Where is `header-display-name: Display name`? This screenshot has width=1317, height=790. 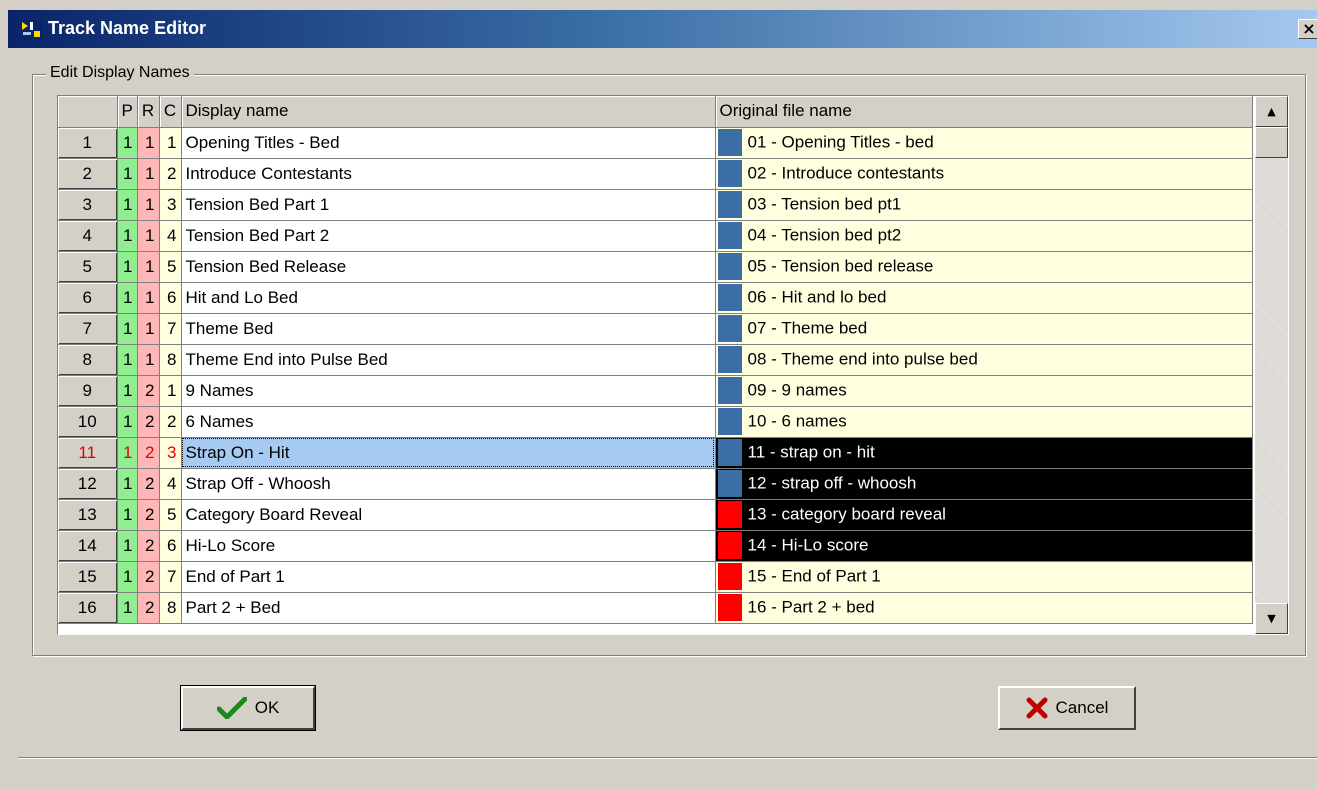
header-display-name: Display name is located at coordinates (448, 112).